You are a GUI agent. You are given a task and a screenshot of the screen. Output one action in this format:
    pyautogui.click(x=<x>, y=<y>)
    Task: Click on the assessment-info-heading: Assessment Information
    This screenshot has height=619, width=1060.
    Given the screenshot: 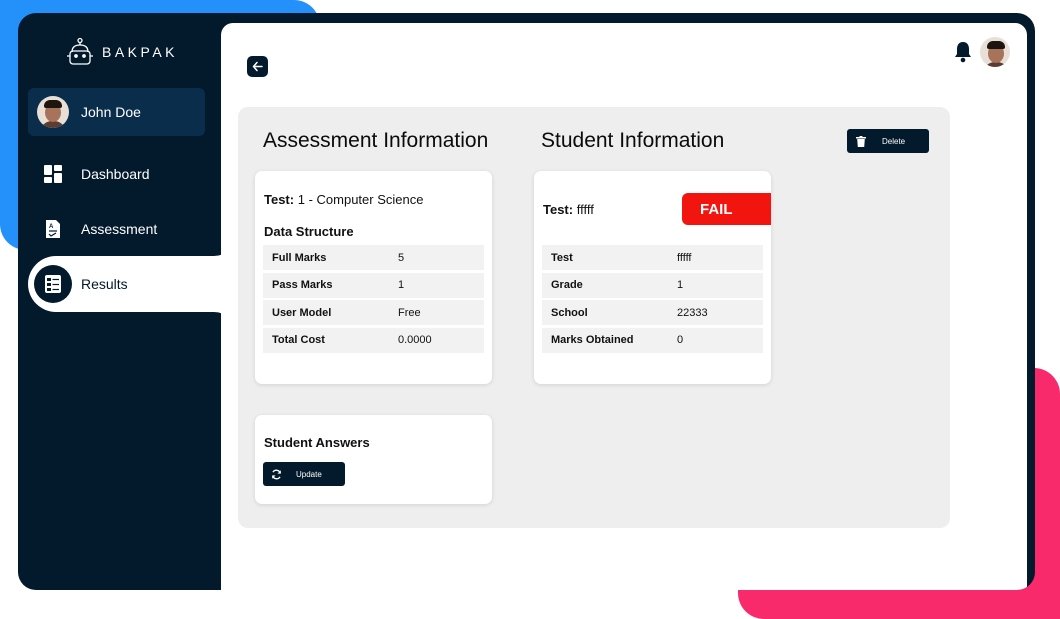 What is the action you would take?
    pyautogui.click(x=376, y=140)
    